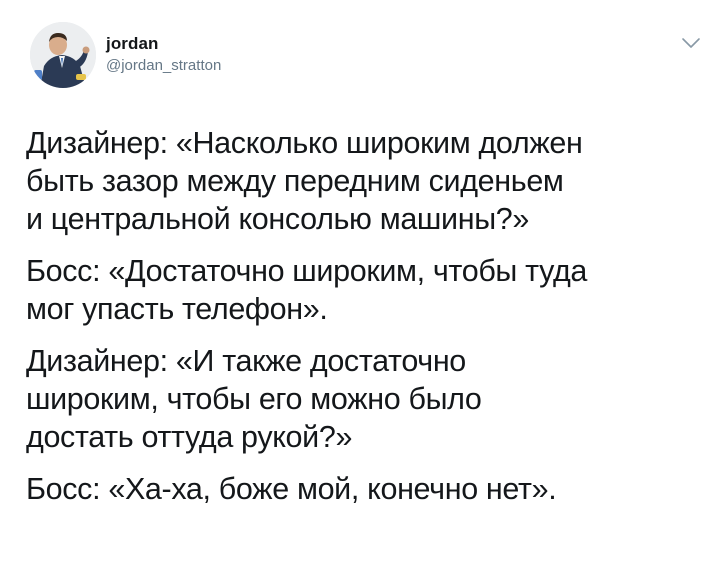 The width and height of the screenshot is (728, 570). I want to click on tweet-header: jordan @jordan_stratton, so click(370, 57).